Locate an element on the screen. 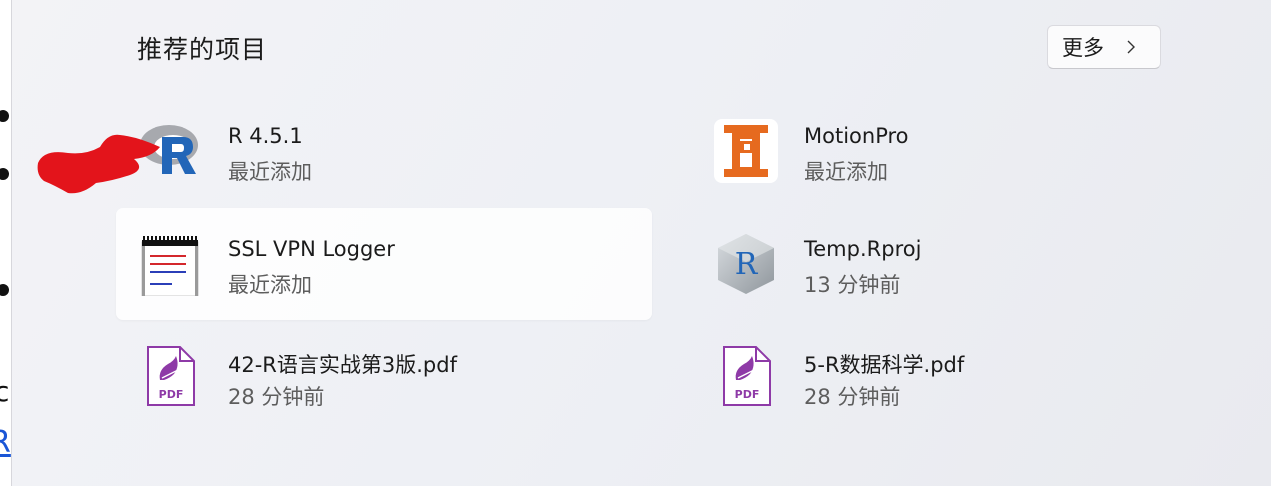 This screenshot has width=1271, height=486. recommended-item-motionpro: MotionPro 最近添加 is located at coordinates (960, 151).